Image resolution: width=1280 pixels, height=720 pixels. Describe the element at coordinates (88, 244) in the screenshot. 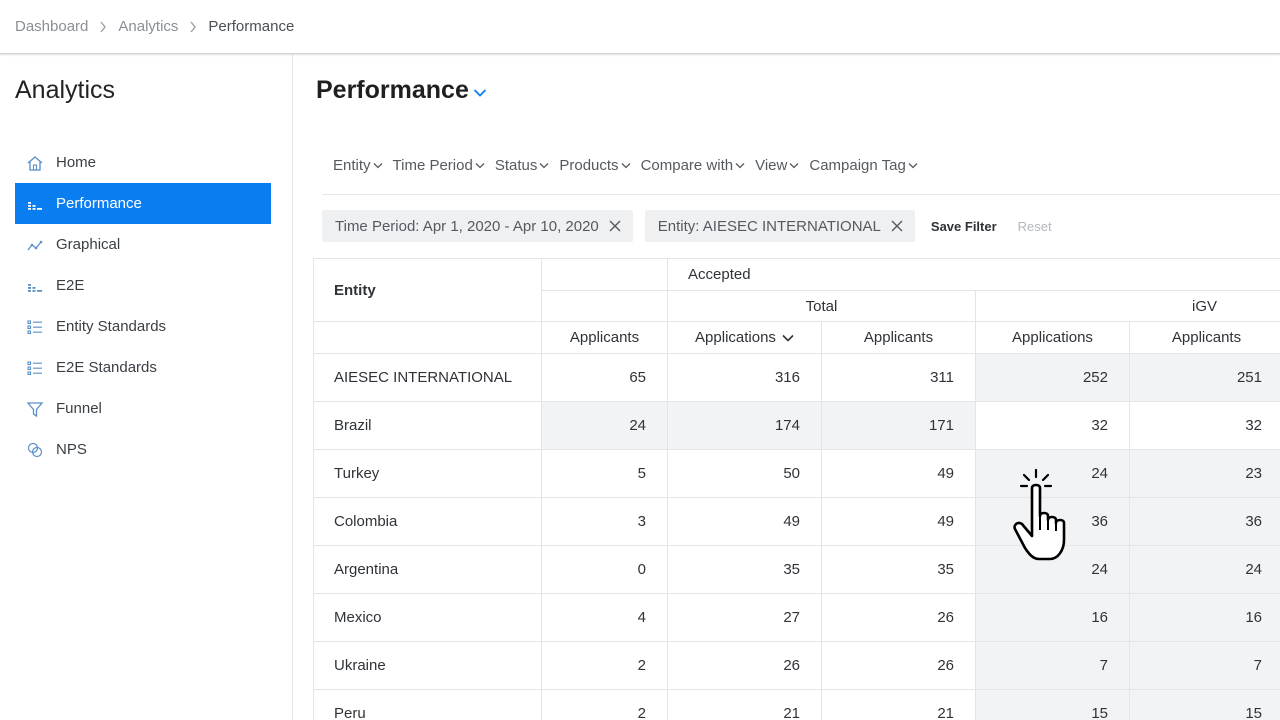

I see `sidebar-item-label: Graphical` at that location.